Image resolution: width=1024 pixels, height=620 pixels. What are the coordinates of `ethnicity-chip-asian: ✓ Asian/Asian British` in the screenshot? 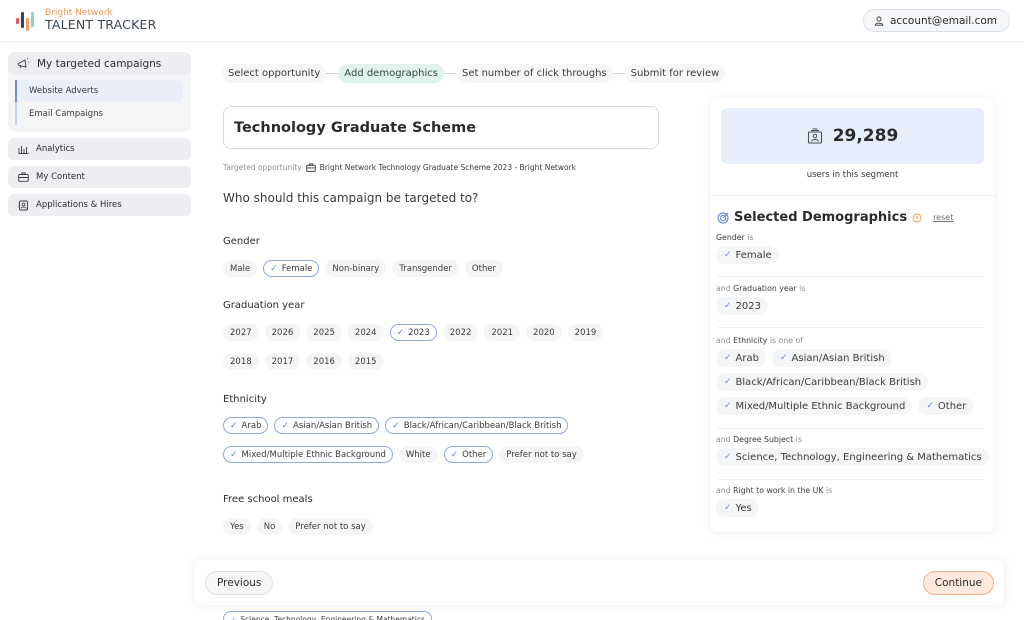 It's located at (327, 425).